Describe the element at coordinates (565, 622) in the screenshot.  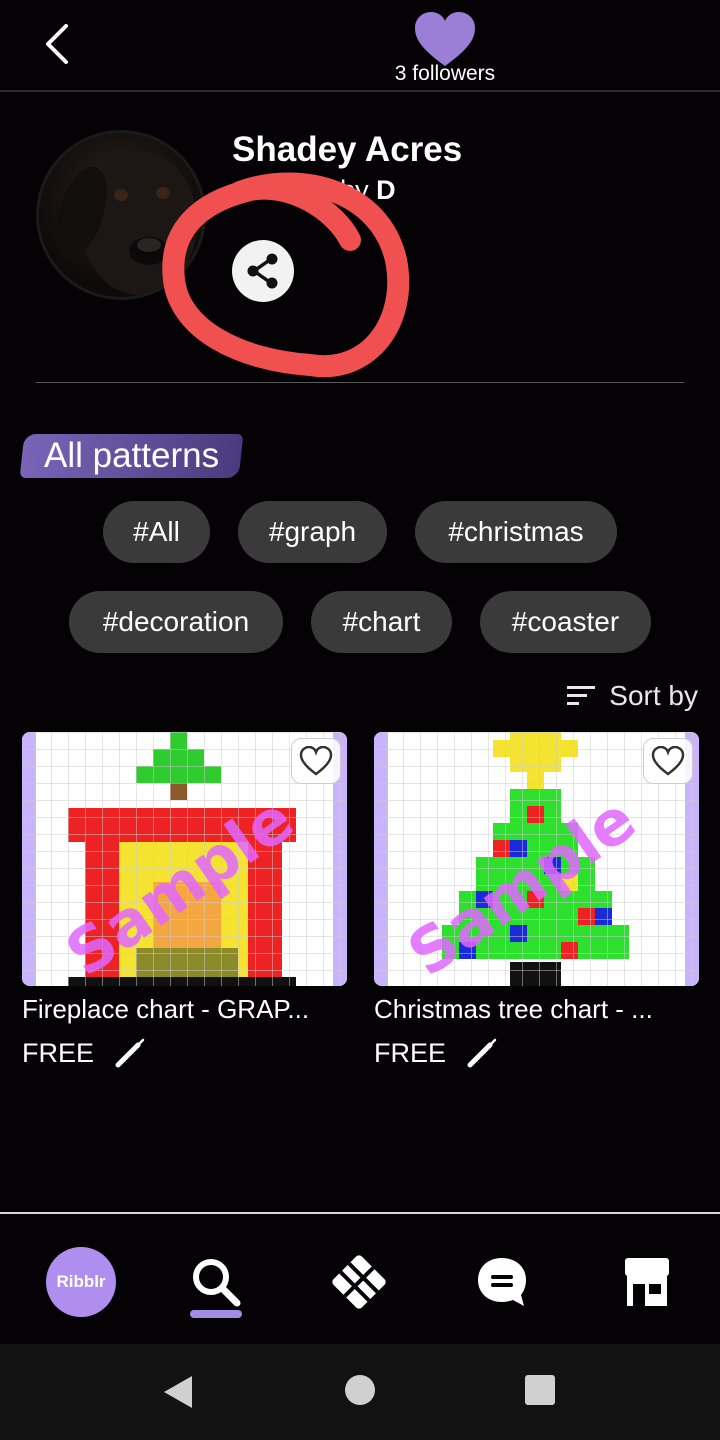
I see `tag-coaster: #coaster` at that location.